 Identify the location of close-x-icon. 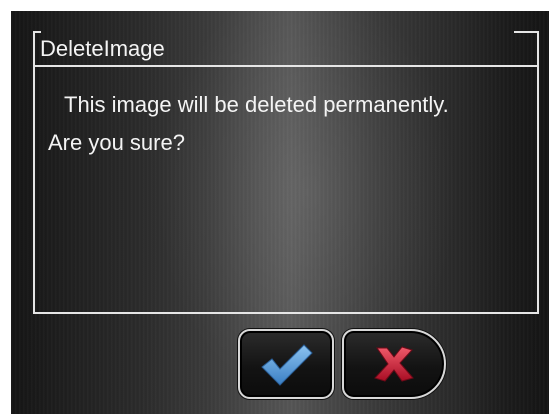
(394, 364).